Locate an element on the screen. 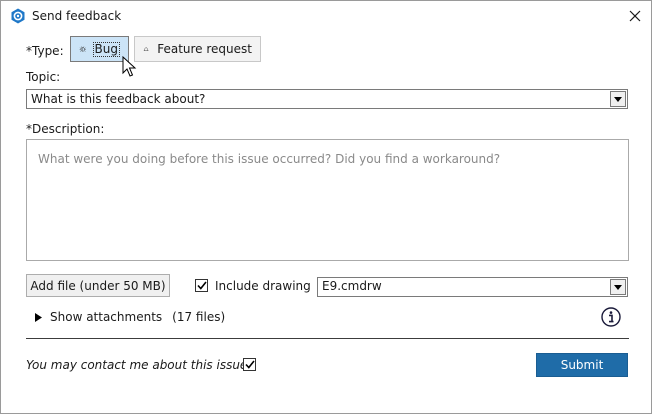 The width and height of the screenshot is (652, 414). include-drawing-label: Include drawing is located at coordinates (263, 286).